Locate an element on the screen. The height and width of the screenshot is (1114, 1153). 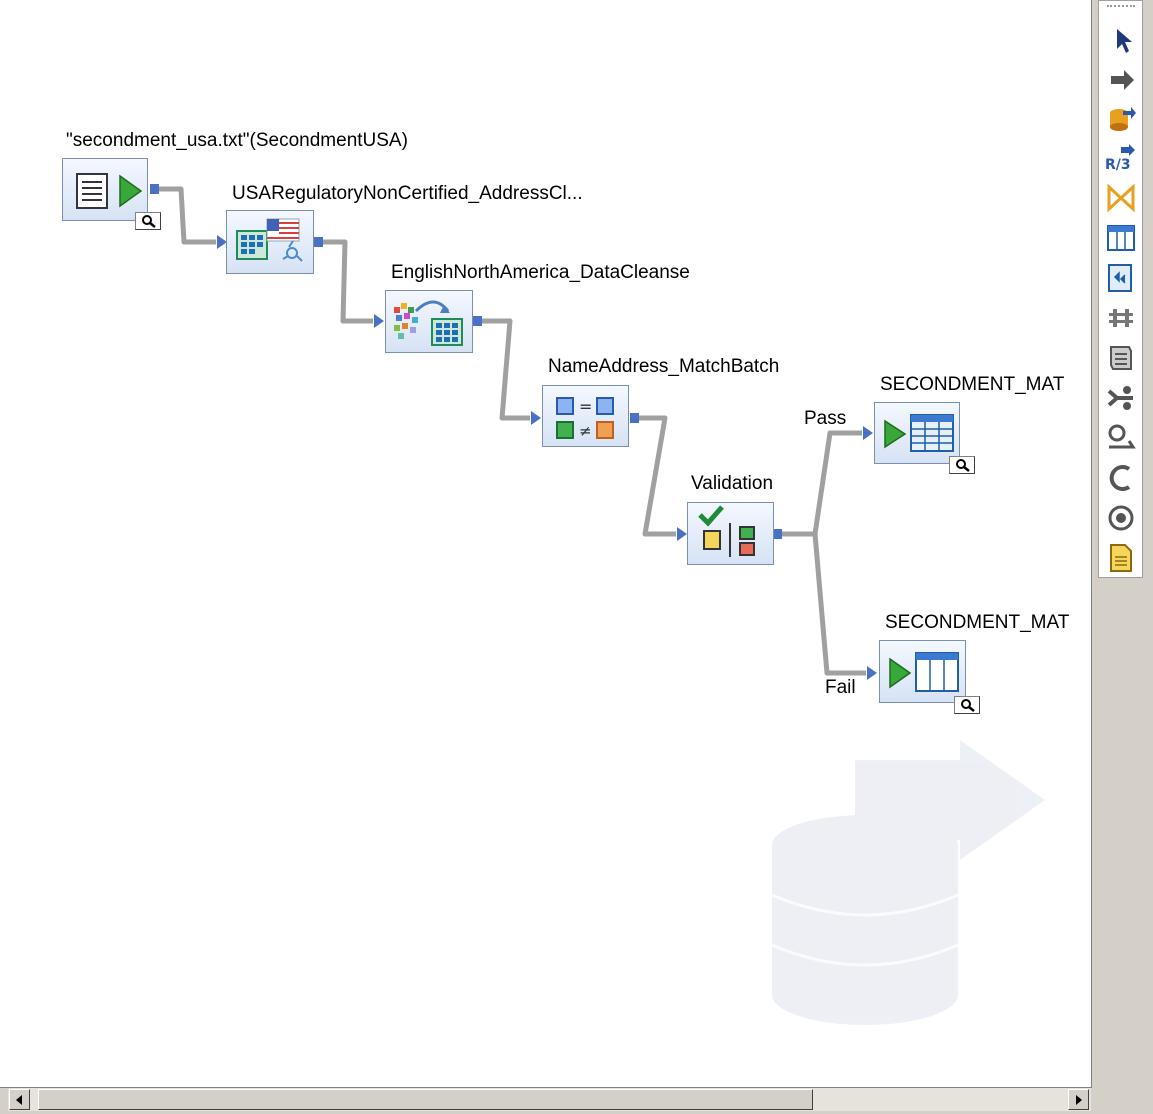
r3-dataflow-icon: R/3 is located at coordinates (1121, 158).